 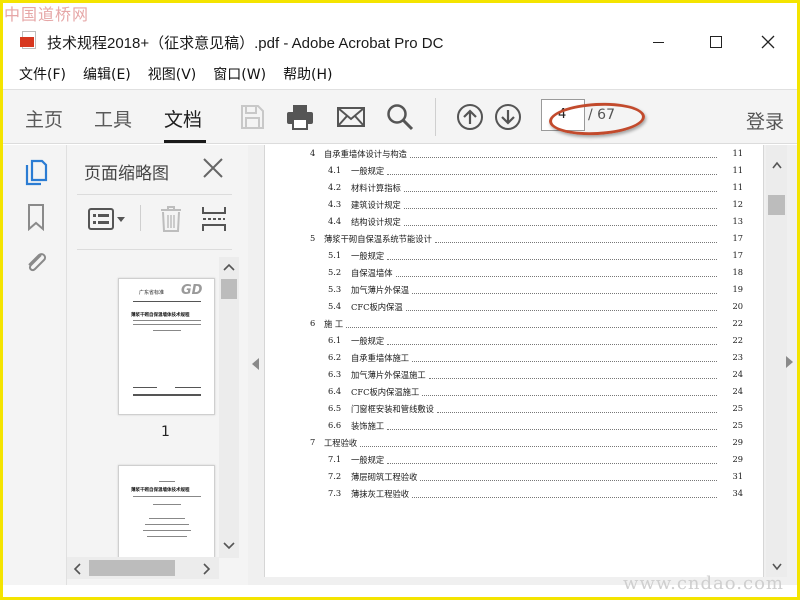 What do you see at coordinates (335, 425) in the screenshot?
I see `toc-entry-number: 6.6` at bounding box center [335, 425].